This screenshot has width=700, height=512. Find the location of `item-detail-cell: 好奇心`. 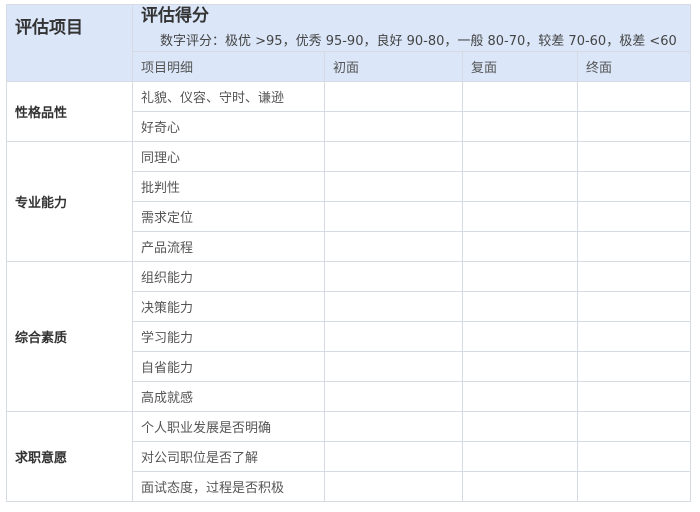

item-detail-cell: 好奇心 is located at coordinates (228, 126).